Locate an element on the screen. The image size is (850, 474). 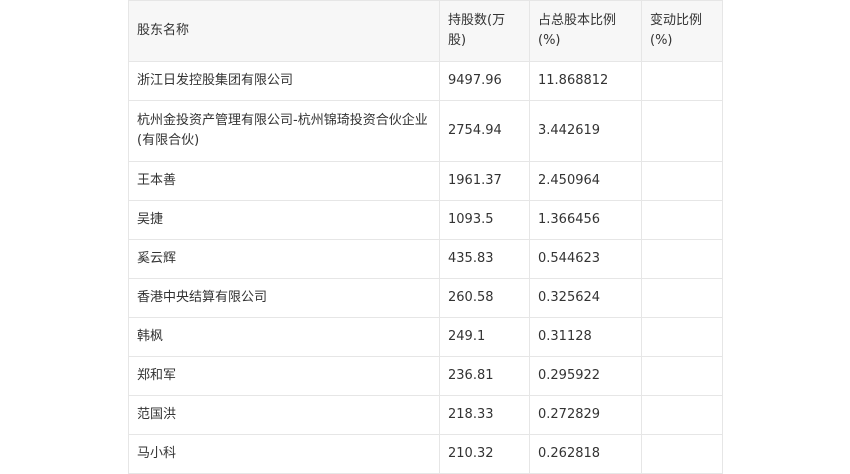
cell-shares: 1961.37 is located at coordinates (484, 181).